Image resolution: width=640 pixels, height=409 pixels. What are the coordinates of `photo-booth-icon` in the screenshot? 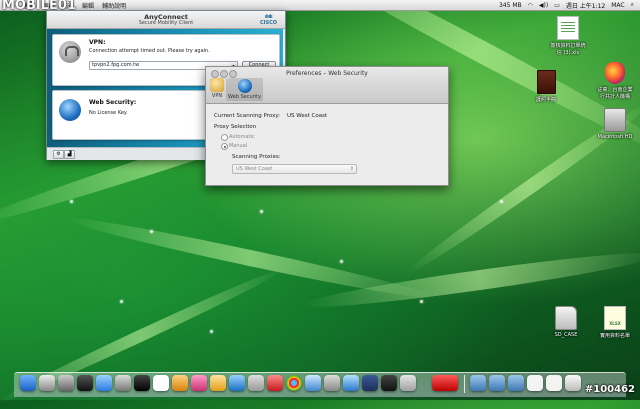 It's located at (218, 383).